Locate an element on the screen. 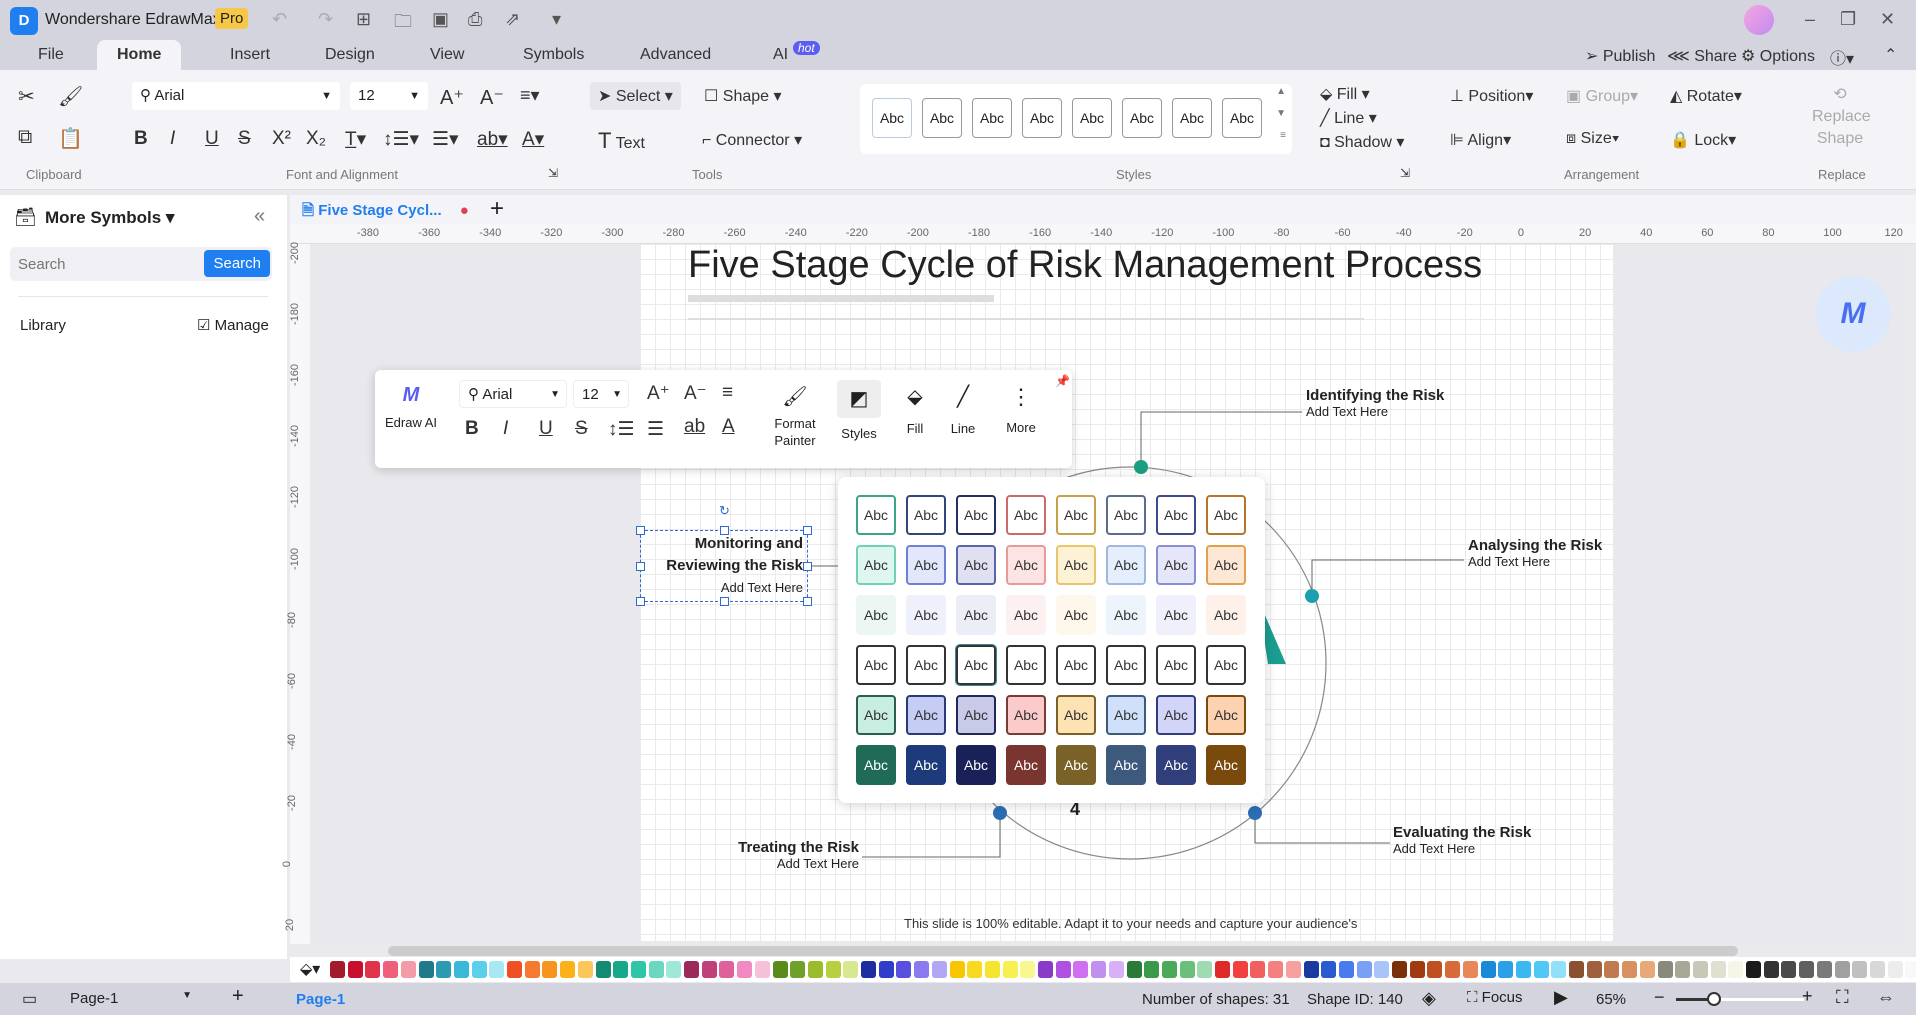 The width and height of the screenshot is (1916, 1015). page-tab: Page-1 is located at coordinates (320, 999).